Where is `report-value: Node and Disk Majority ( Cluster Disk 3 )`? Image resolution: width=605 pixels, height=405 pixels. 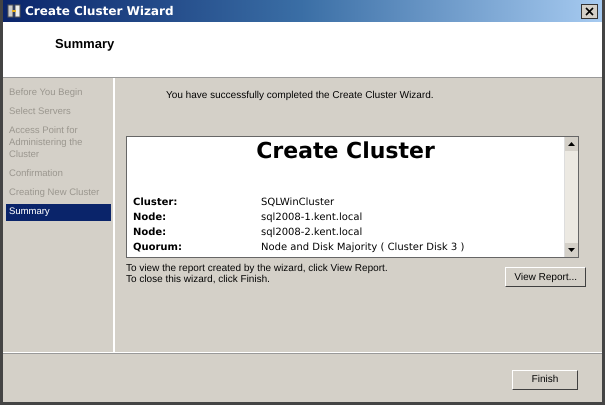
report-value: Node and Disk Majority ( Cluster Disk 3 ) is located at coordinates (363, 248).